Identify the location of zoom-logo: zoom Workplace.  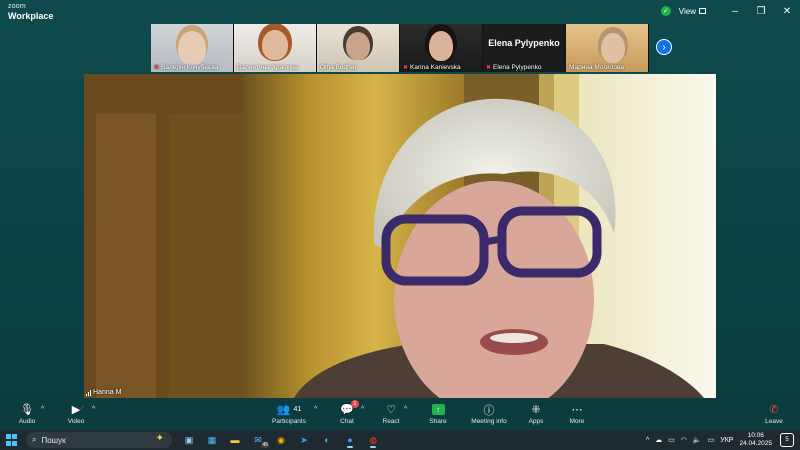
(31, 12).